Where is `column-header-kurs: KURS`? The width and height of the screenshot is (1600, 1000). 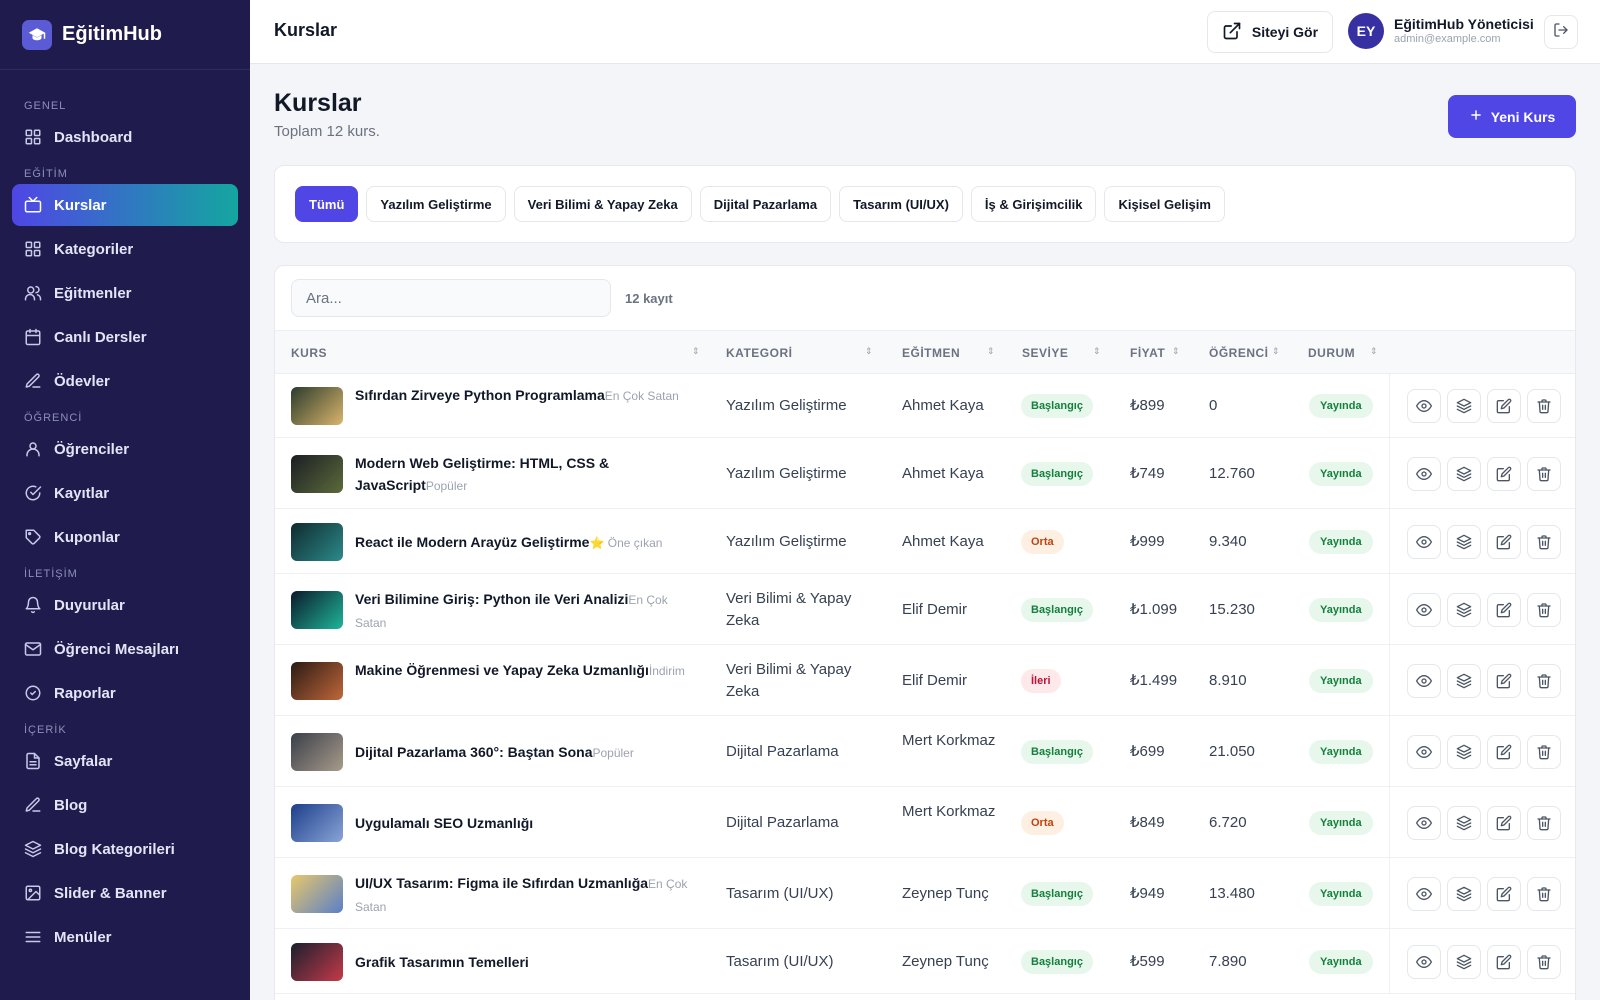
column-header-kurs: KURS is located at coordinates (309, 353).